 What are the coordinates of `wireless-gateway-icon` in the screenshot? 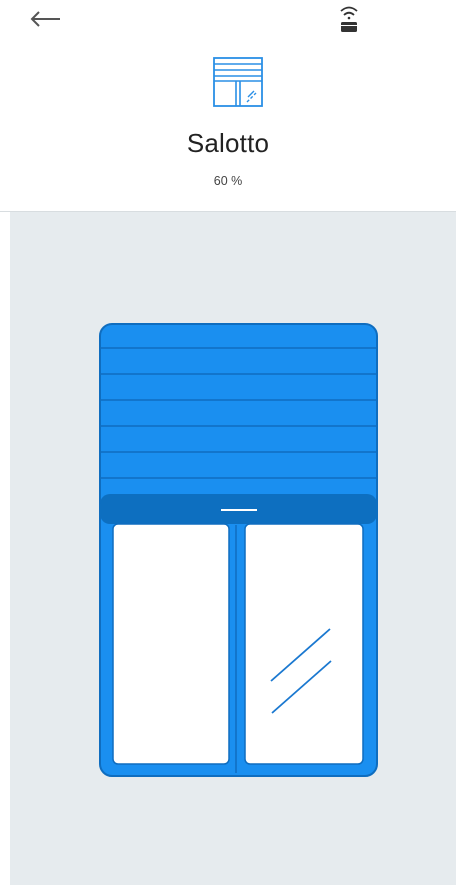 It's located at (349, 19).